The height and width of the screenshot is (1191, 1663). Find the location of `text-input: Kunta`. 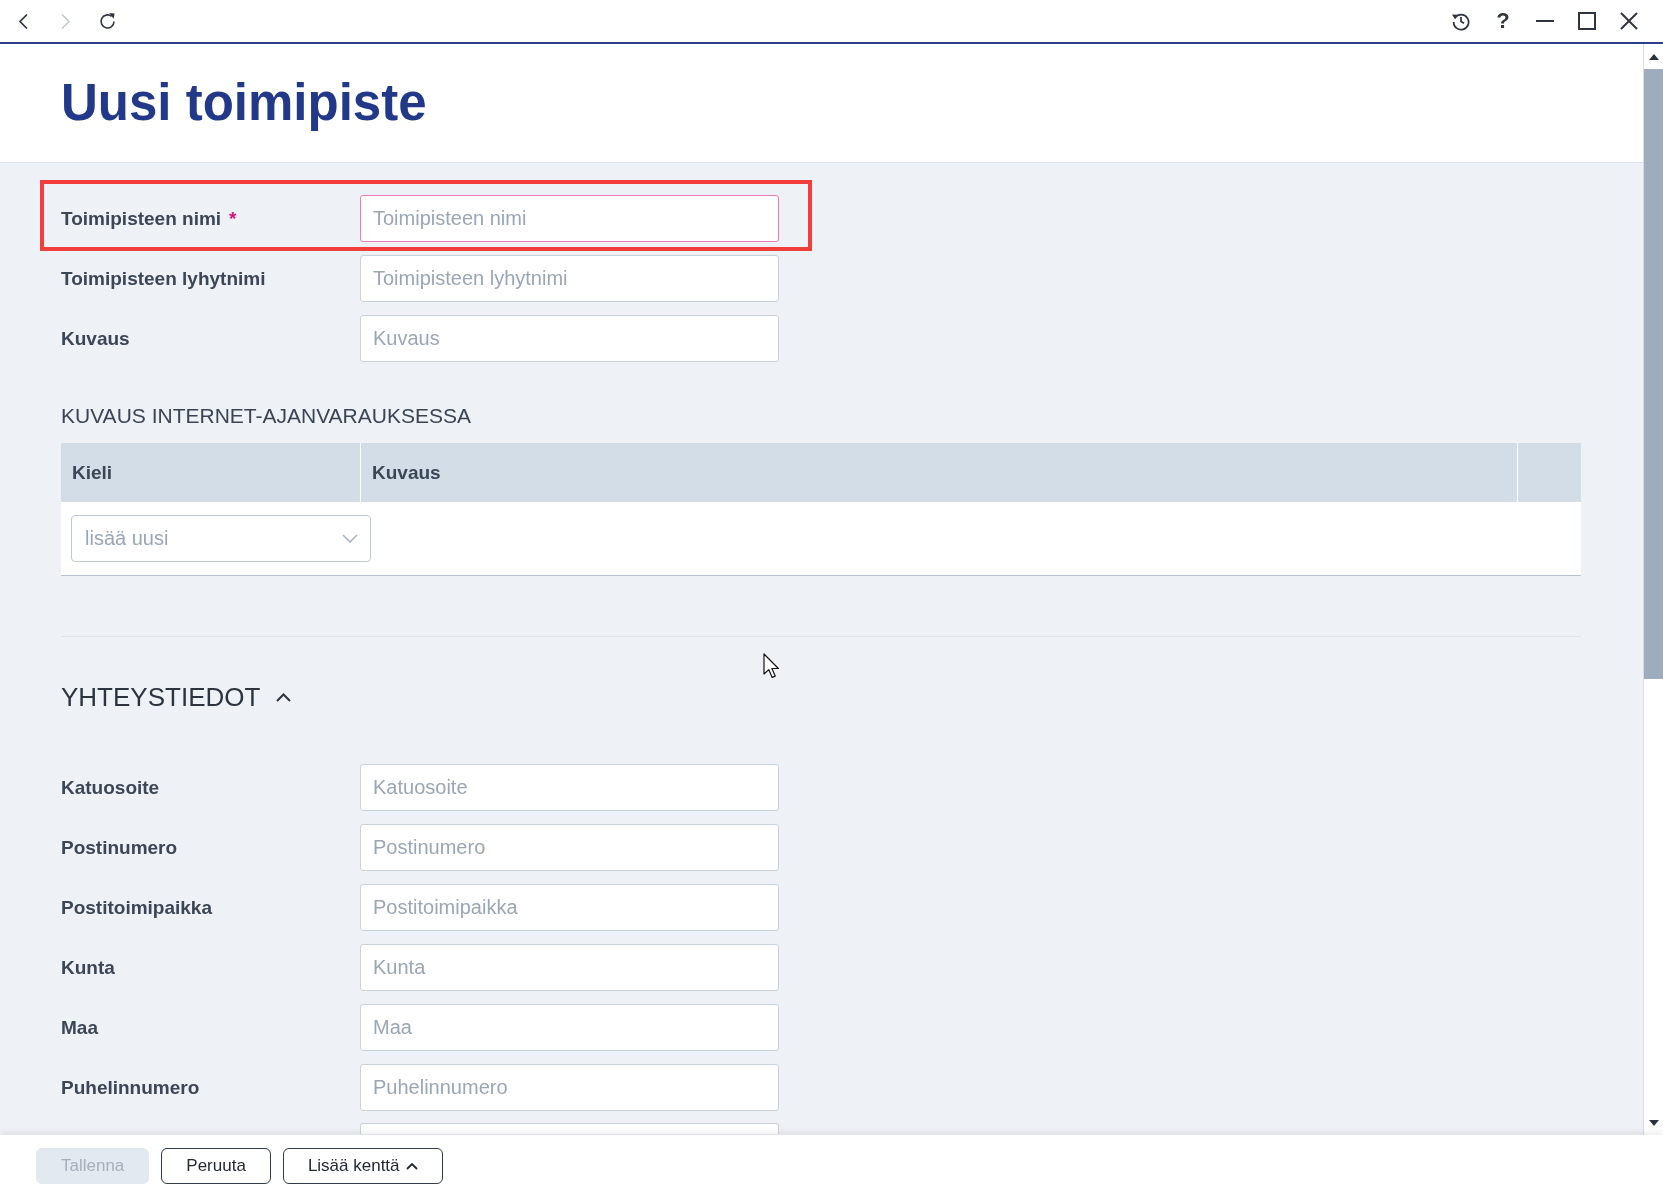

text-input: Kunta is located at coordinates (569, 967).